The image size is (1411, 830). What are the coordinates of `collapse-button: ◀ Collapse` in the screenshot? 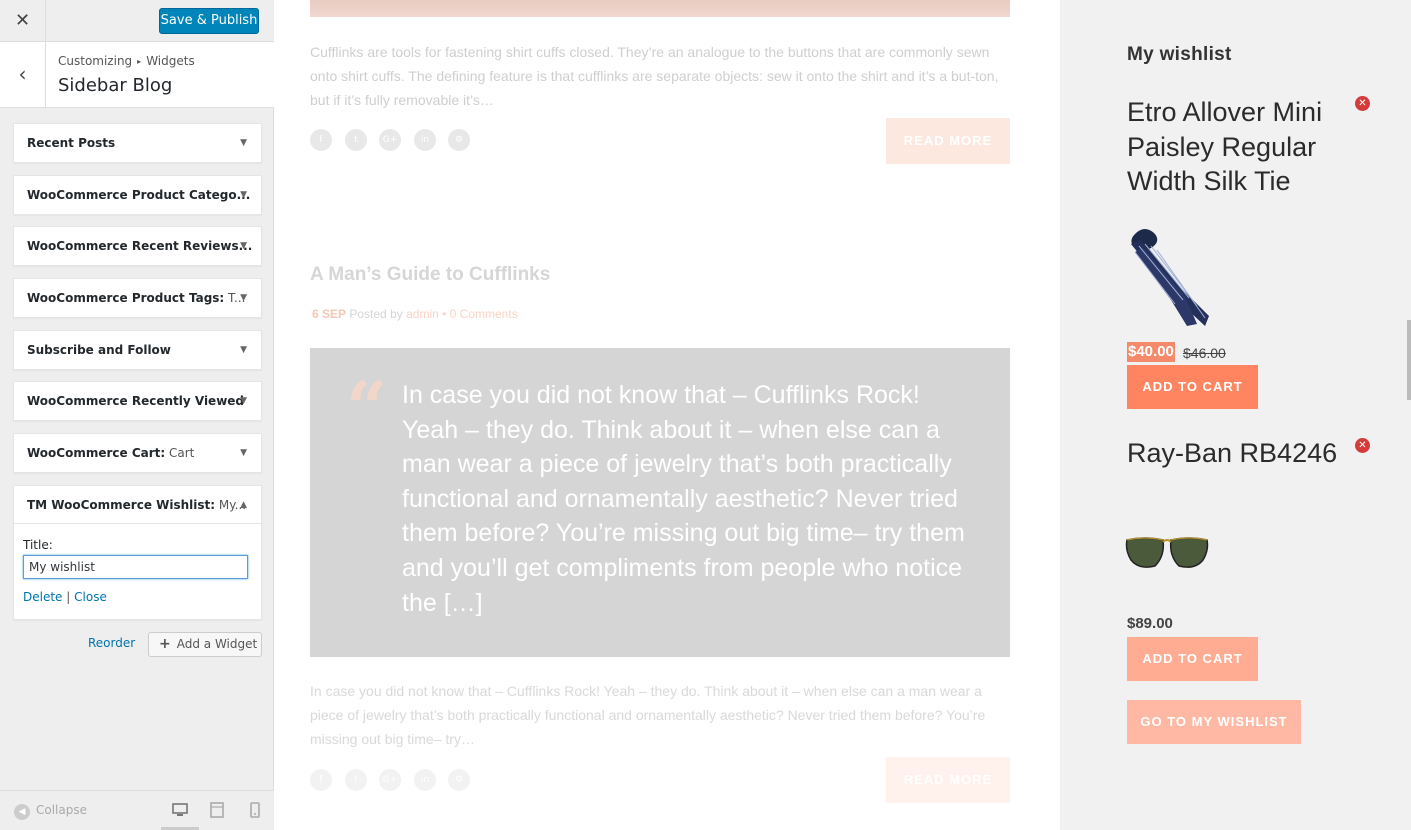 It's located at (50, 811).